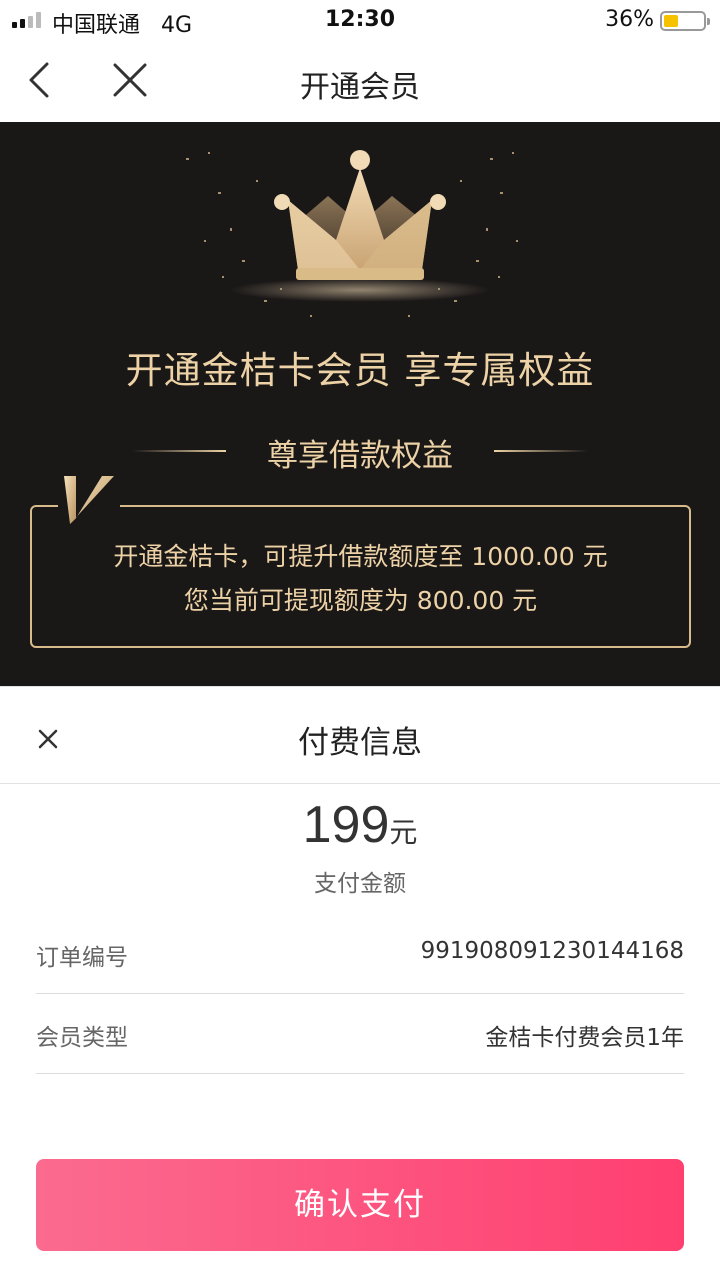 The width and height of the screenshot is (720, 1280). Describe the element at coordinates (360, 1034) in the screenshot. I see `membership-type-row: 会员类型 金桔卡付费会员1年` at that location.